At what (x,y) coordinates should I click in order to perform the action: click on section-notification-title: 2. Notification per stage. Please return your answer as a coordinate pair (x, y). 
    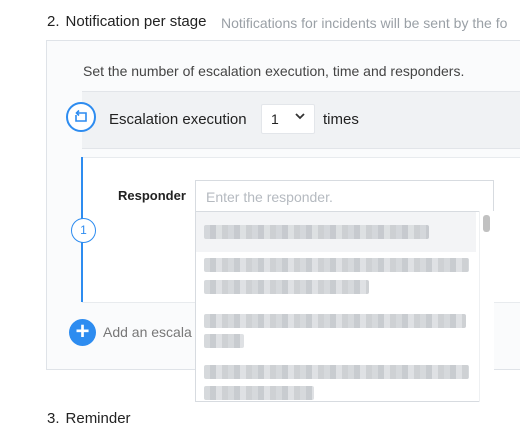
    Looking at the image, I should click on (126, 21).